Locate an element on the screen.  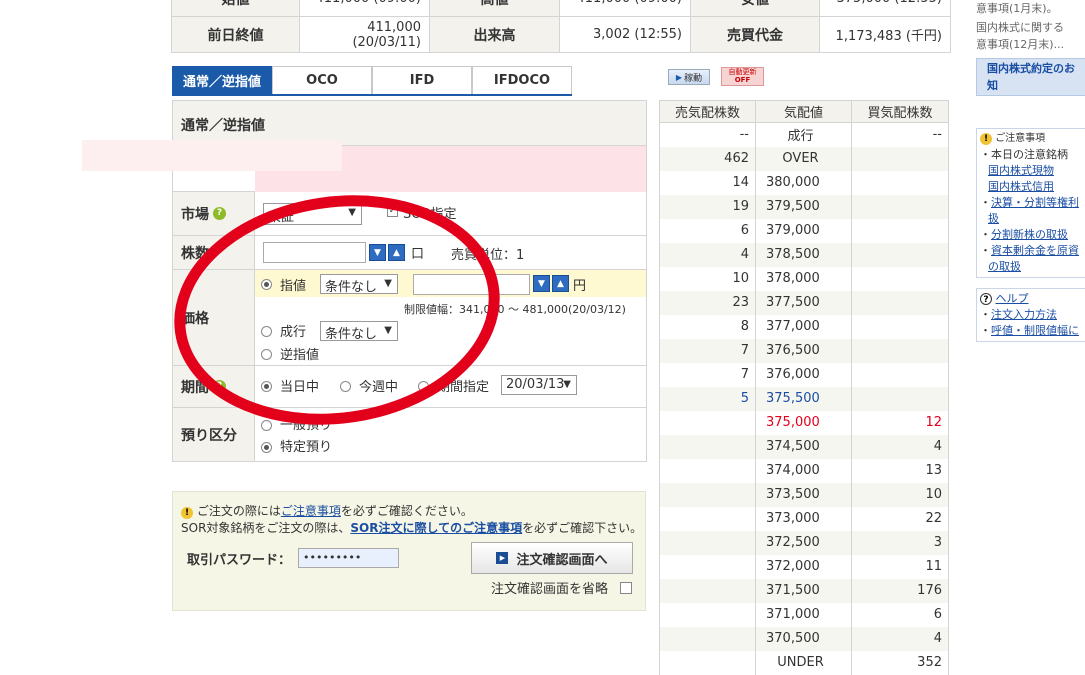
notes-link: 決算・分割等権利 is located at coordinates (1035, 202).